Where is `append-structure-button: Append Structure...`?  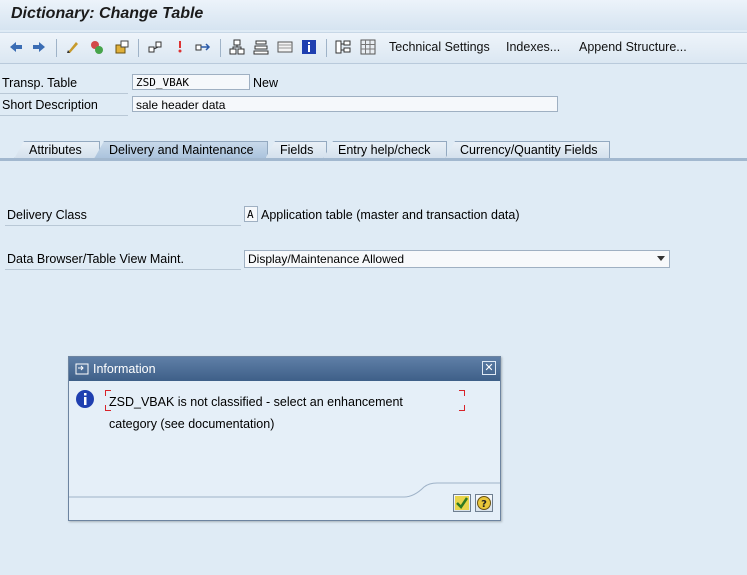
append-structure-button: Append Structure... is located at coordinates (633, 47).